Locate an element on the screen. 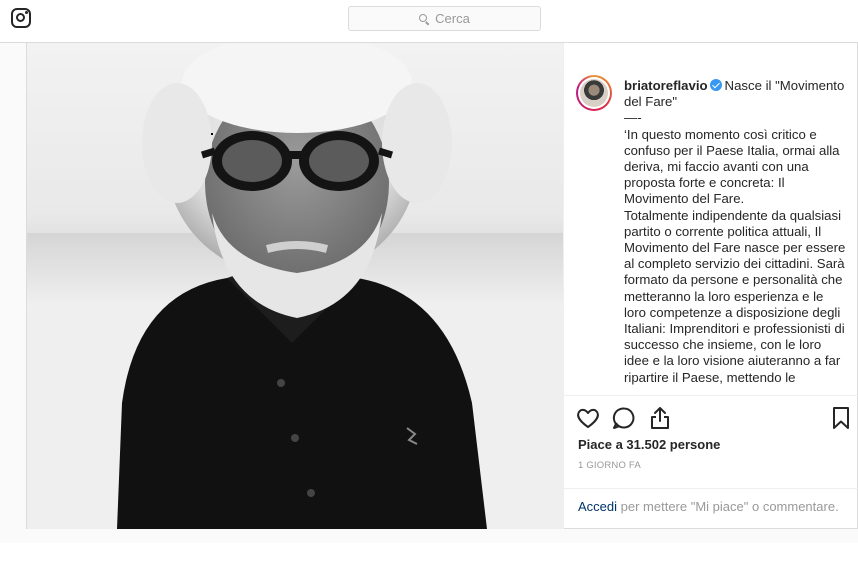  search-placeholder: Cerca is located at coordinates (452, 18).